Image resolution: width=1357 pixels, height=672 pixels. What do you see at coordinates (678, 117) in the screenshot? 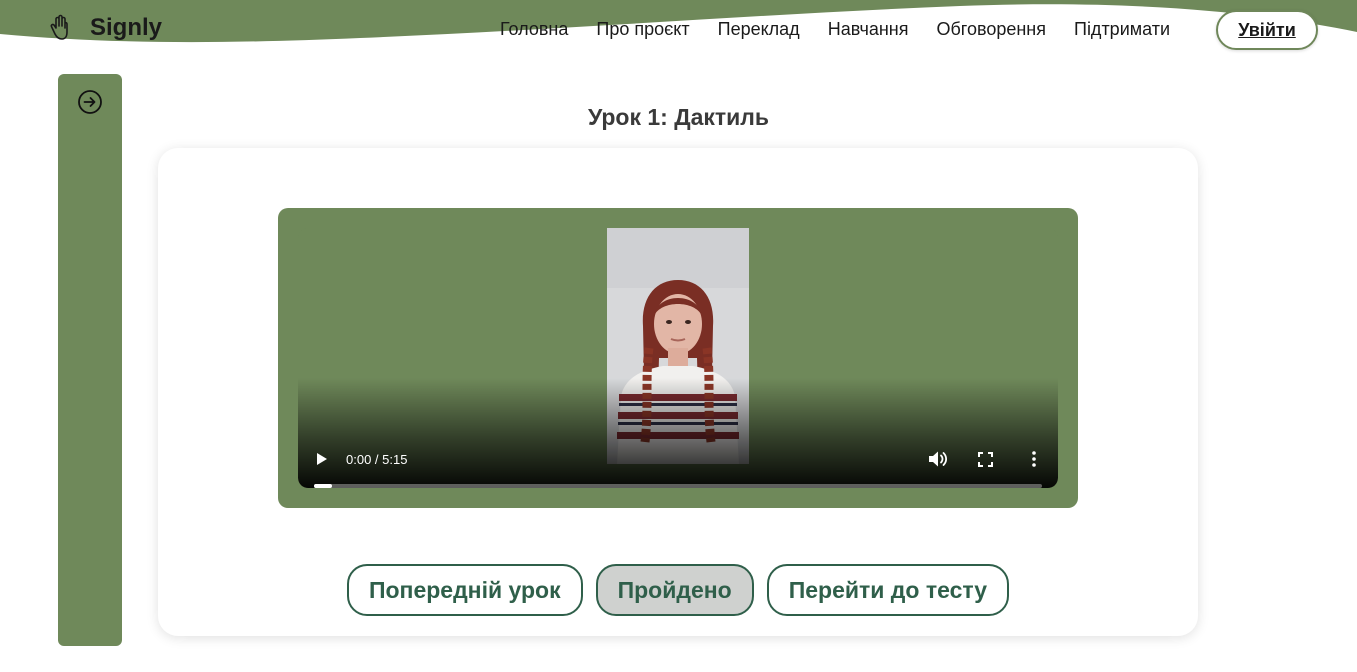
I see `lesson-title: Урок 1: Дактиль` at bounding box center [678, 117].